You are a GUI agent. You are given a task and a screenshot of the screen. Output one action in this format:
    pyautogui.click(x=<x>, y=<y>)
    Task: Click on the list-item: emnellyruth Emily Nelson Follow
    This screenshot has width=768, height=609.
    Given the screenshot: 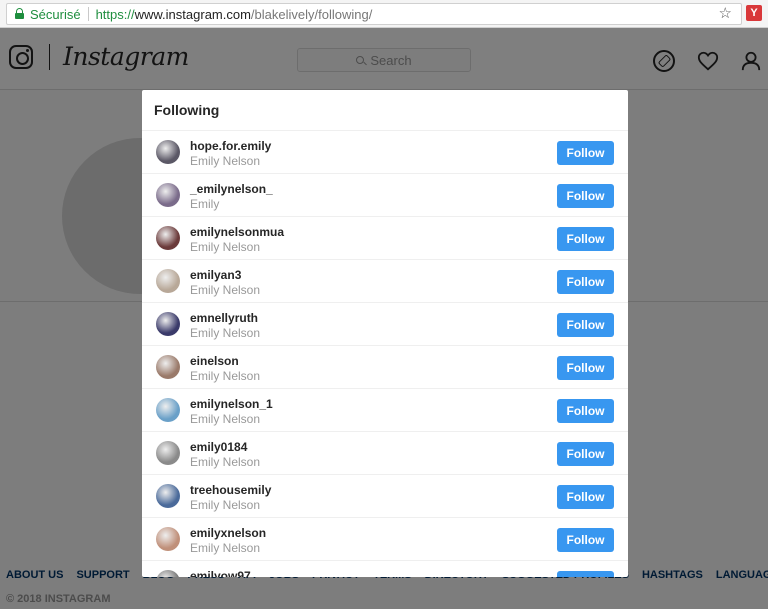 What is the action you would take?
    pyautogui.click(x=385, y=324)
    